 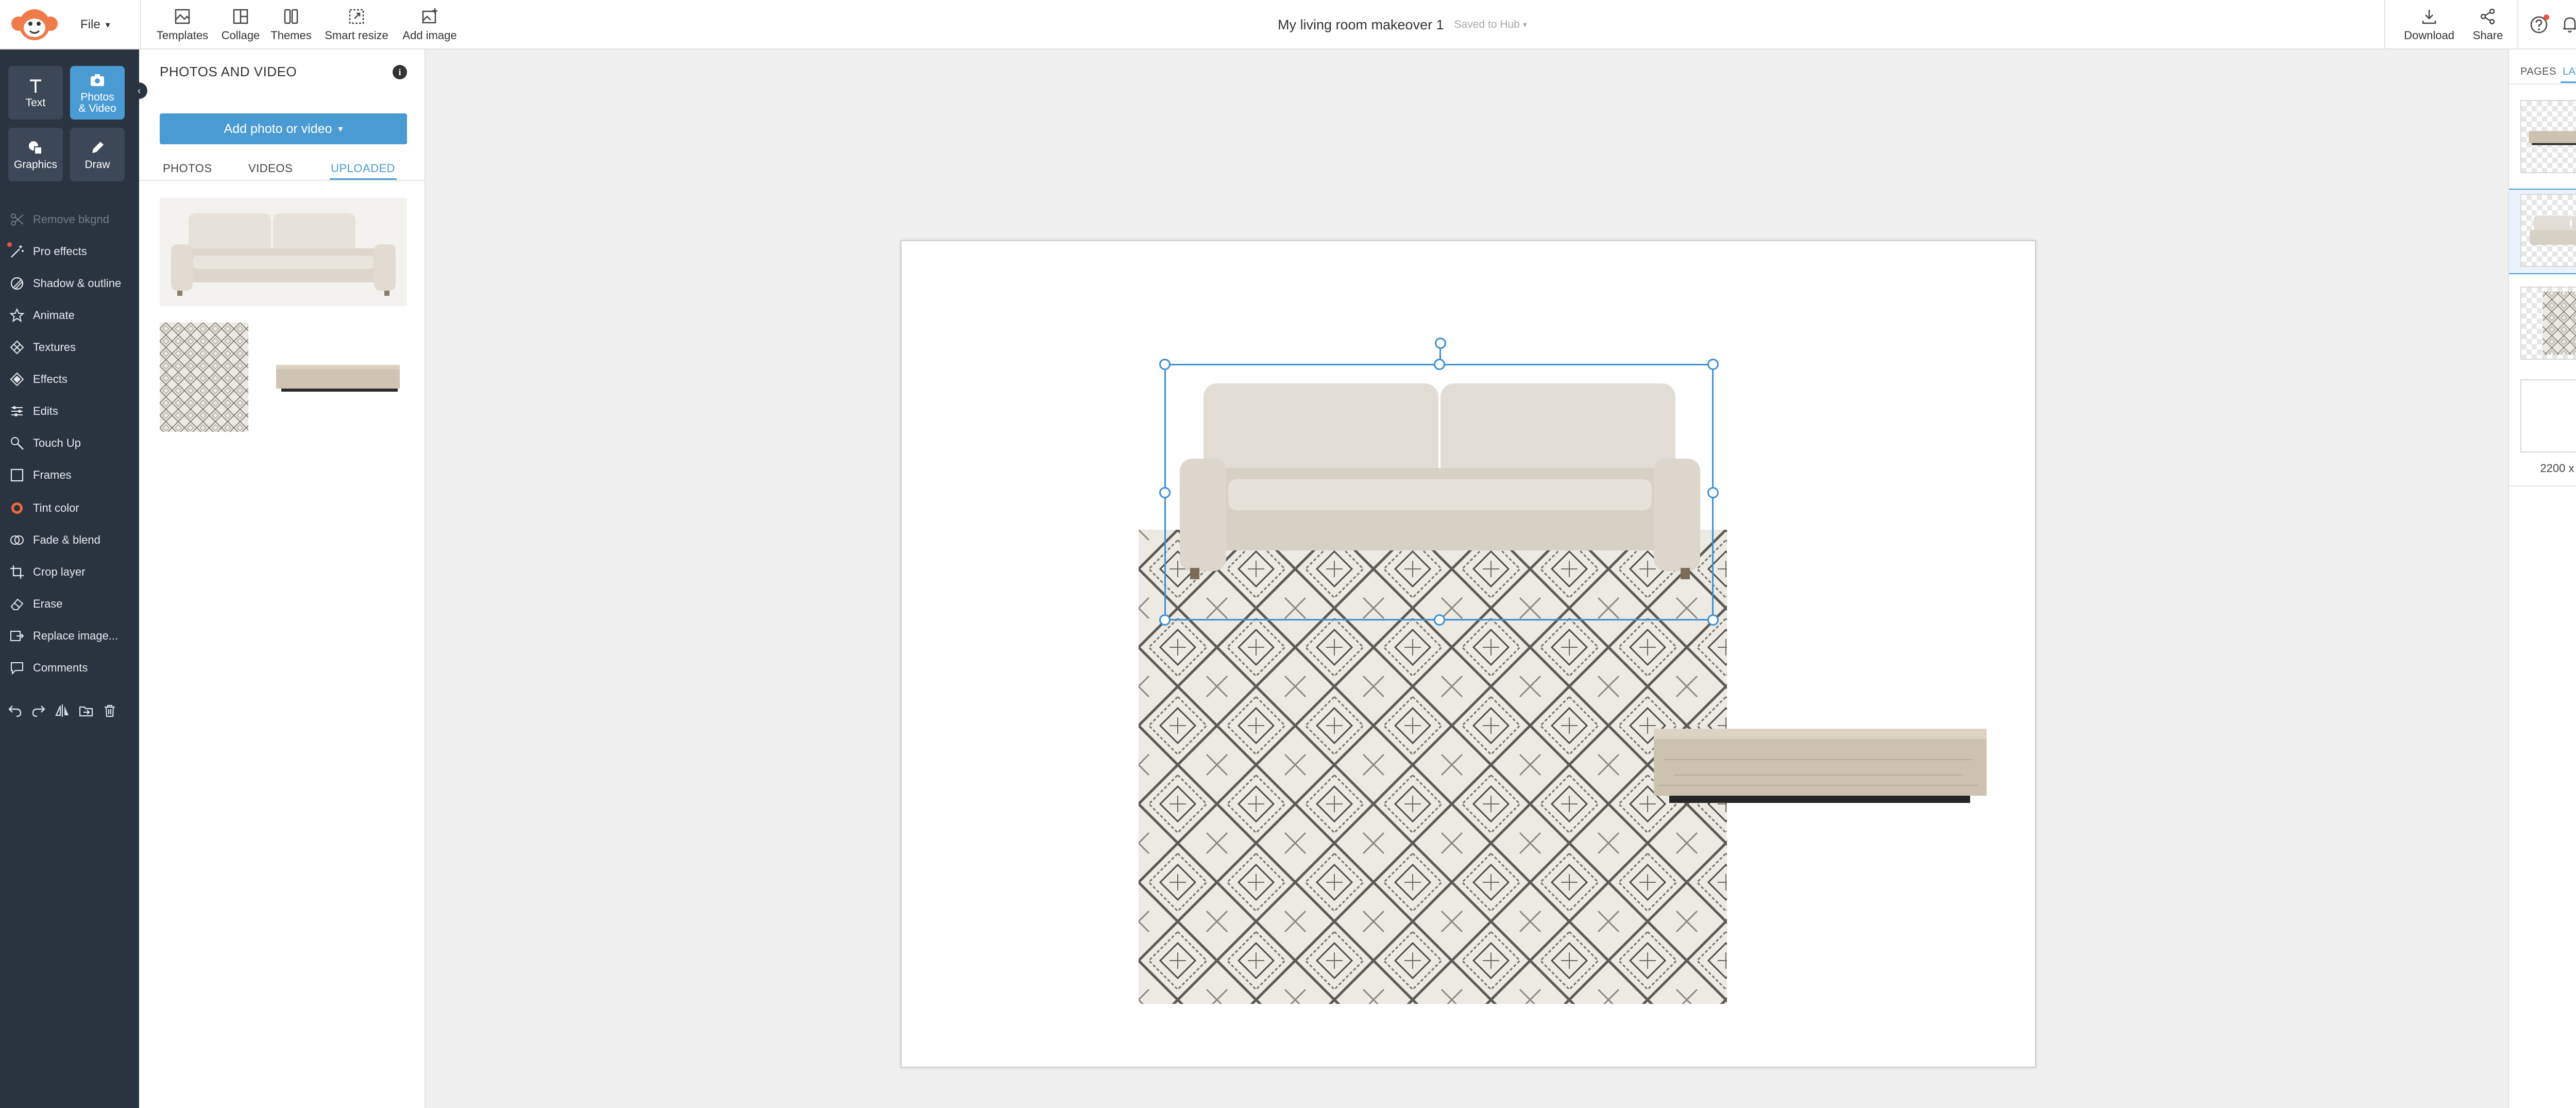 What do you see at coordinates (1439, 364) in the screenshot?
I see `resize-handle-top` at bounding box center [1439, 364].